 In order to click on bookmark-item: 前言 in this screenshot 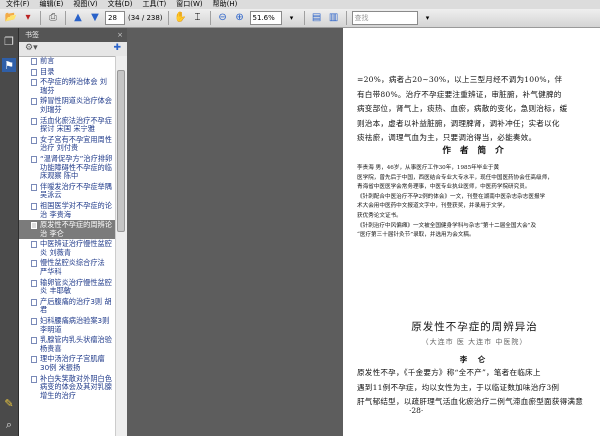, I will do `click(67, 61)`.